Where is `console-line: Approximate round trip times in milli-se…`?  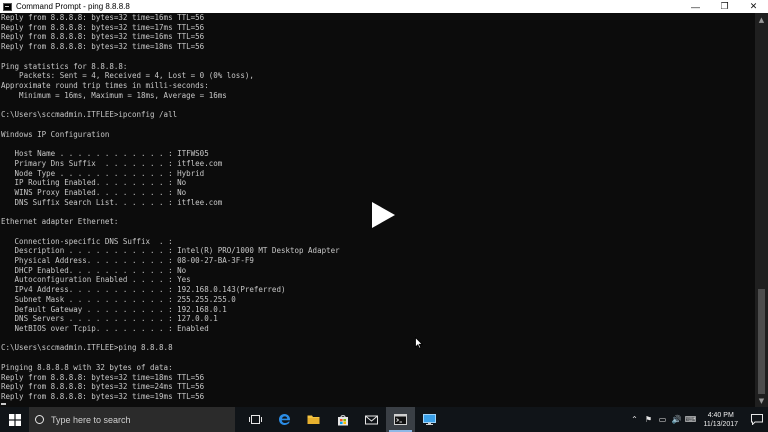 console-line: Approximate round trip times in milli-se… is located at coordinates (105, 86).